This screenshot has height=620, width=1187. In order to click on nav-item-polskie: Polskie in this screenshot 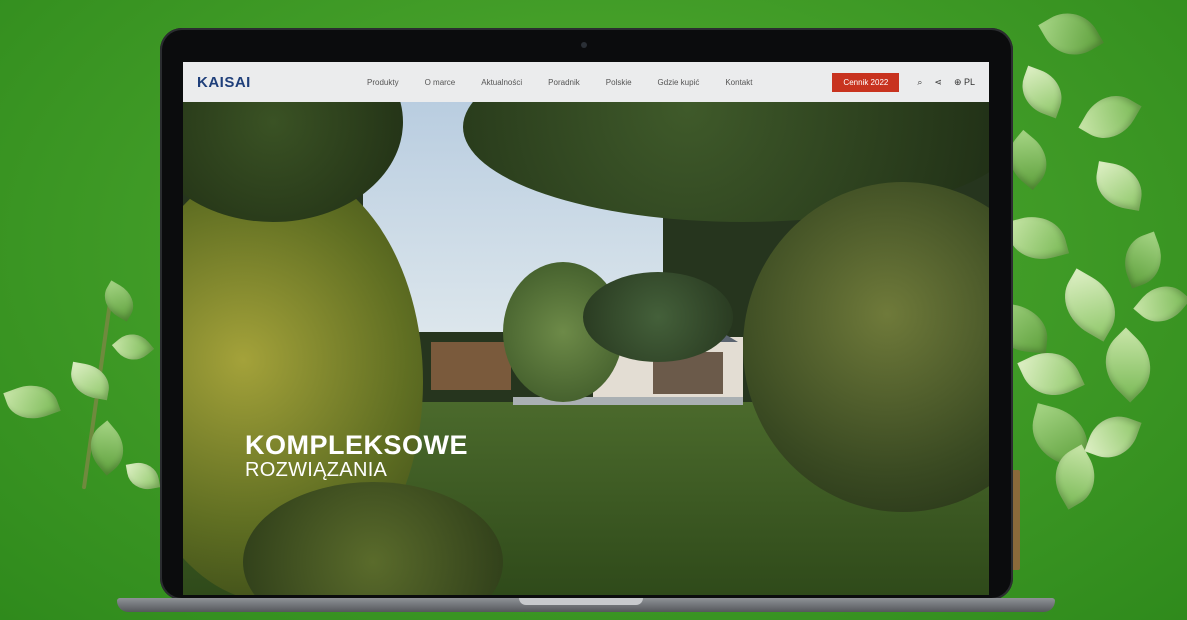, I will do `click(619, 82)`.